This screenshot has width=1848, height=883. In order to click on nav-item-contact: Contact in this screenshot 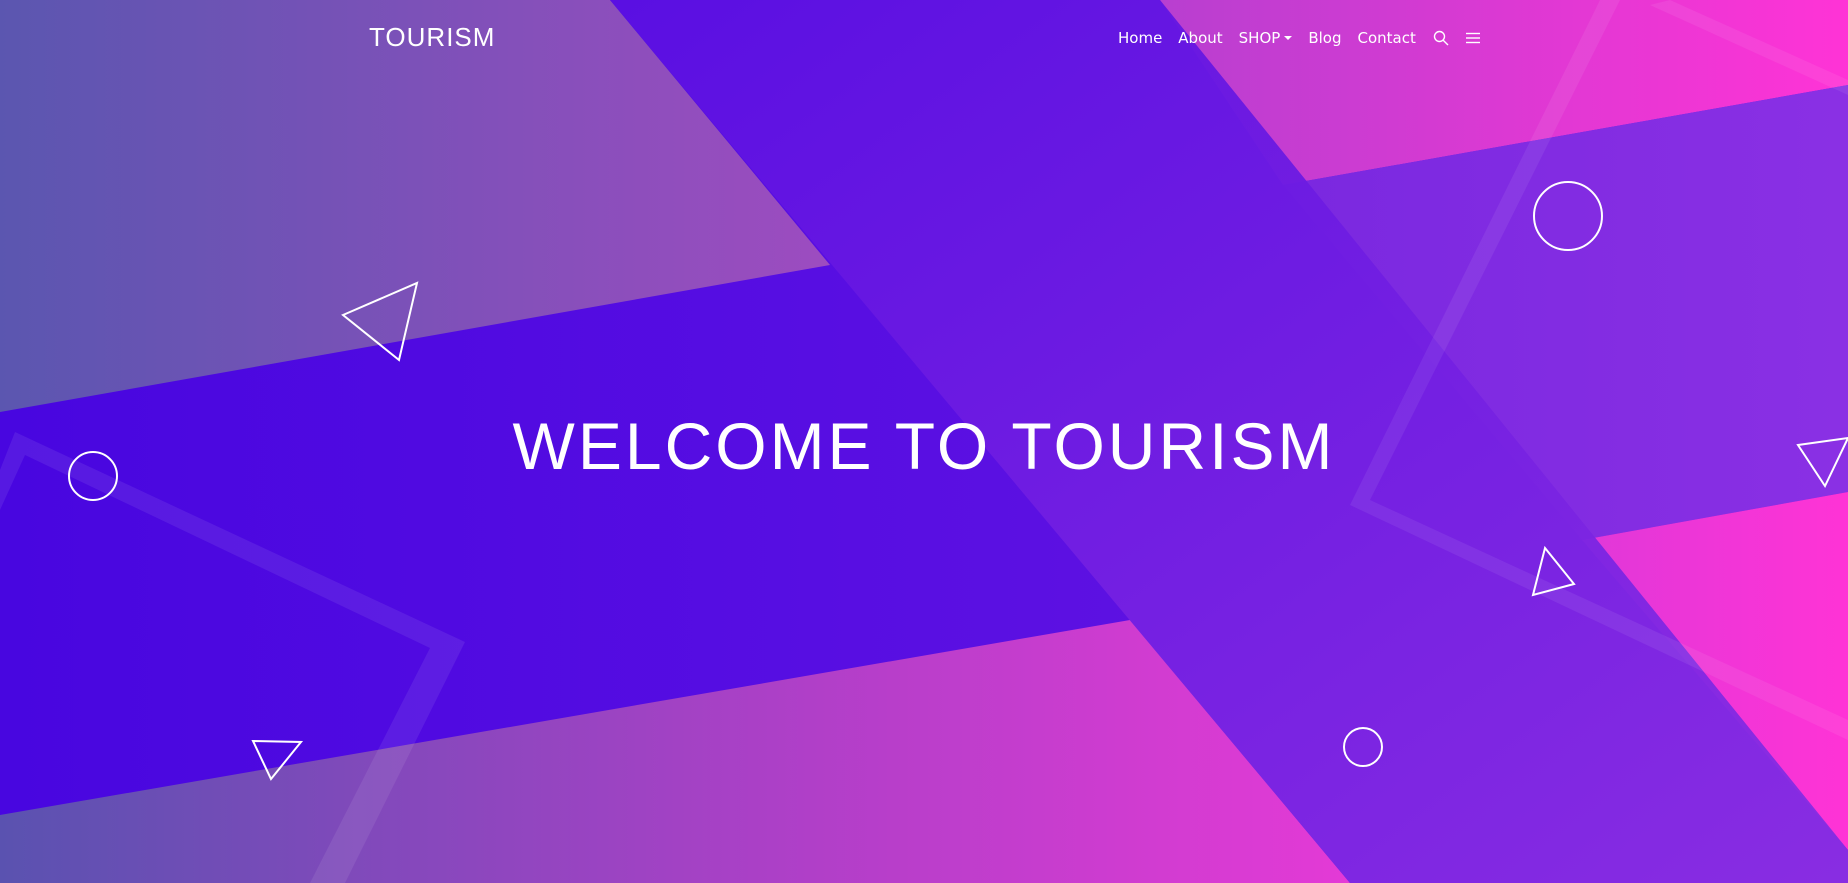, I will do `click(1386, 38)`.